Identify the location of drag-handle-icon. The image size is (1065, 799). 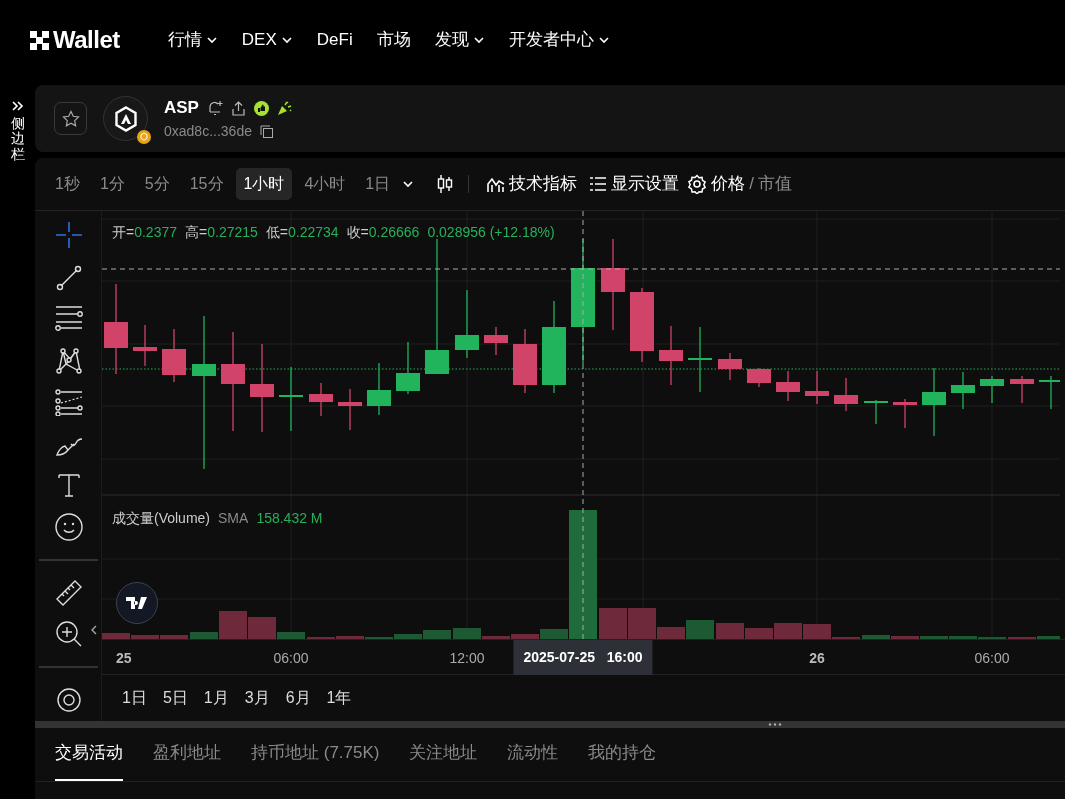
(775, 724).